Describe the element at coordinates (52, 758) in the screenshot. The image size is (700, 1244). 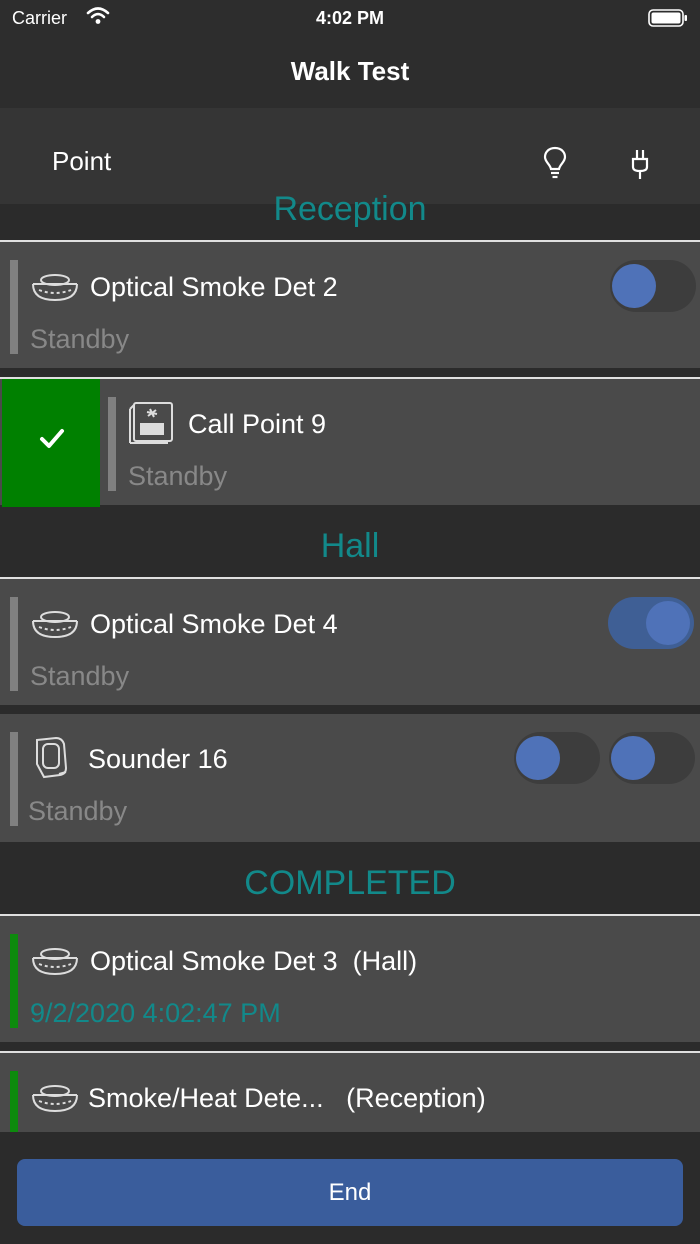
I see `sounder-icon` at that location.